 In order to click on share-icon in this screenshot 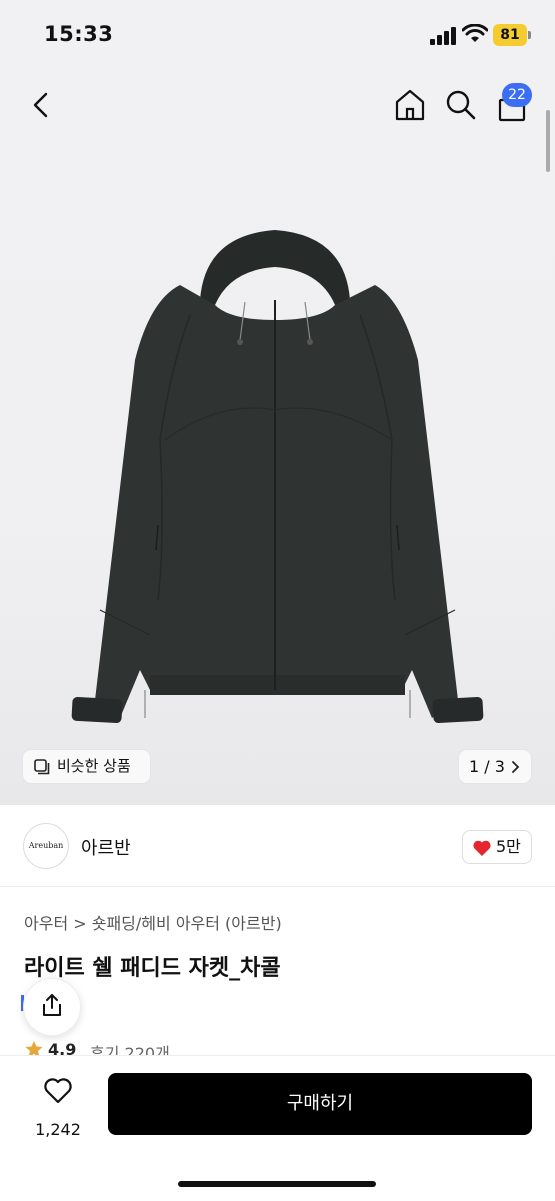, I will do `click(52, 1005)`.